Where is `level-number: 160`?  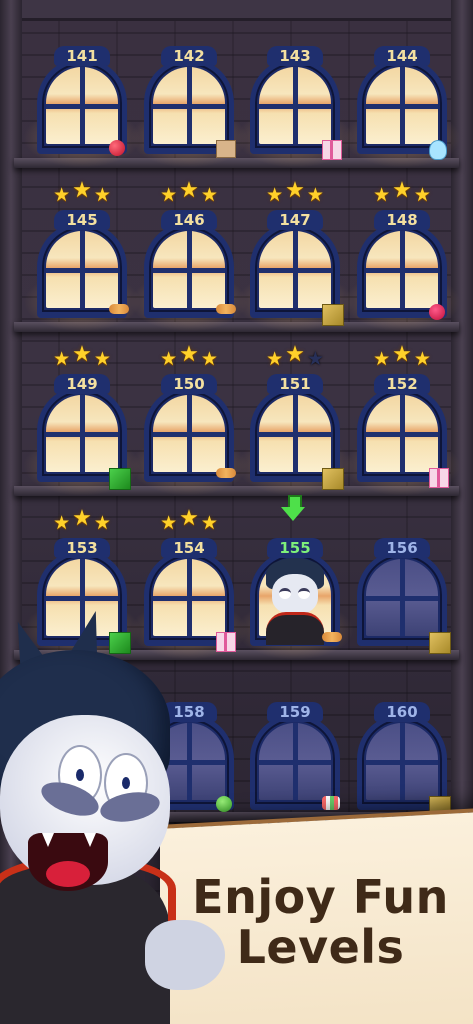 level-number: 160 is located at coordinates (402, 712).